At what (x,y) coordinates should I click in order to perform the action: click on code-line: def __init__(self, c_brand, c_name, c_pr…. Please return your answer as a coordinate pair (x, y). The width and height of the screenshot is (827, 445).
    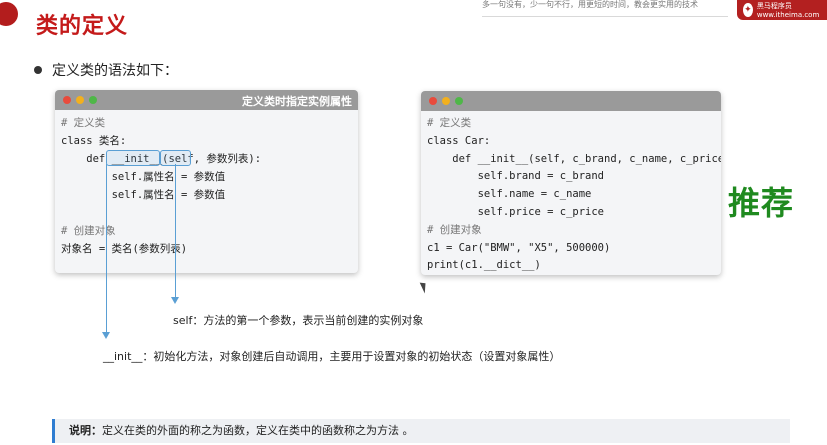
    Looking at the image, I should click on (574, 158).